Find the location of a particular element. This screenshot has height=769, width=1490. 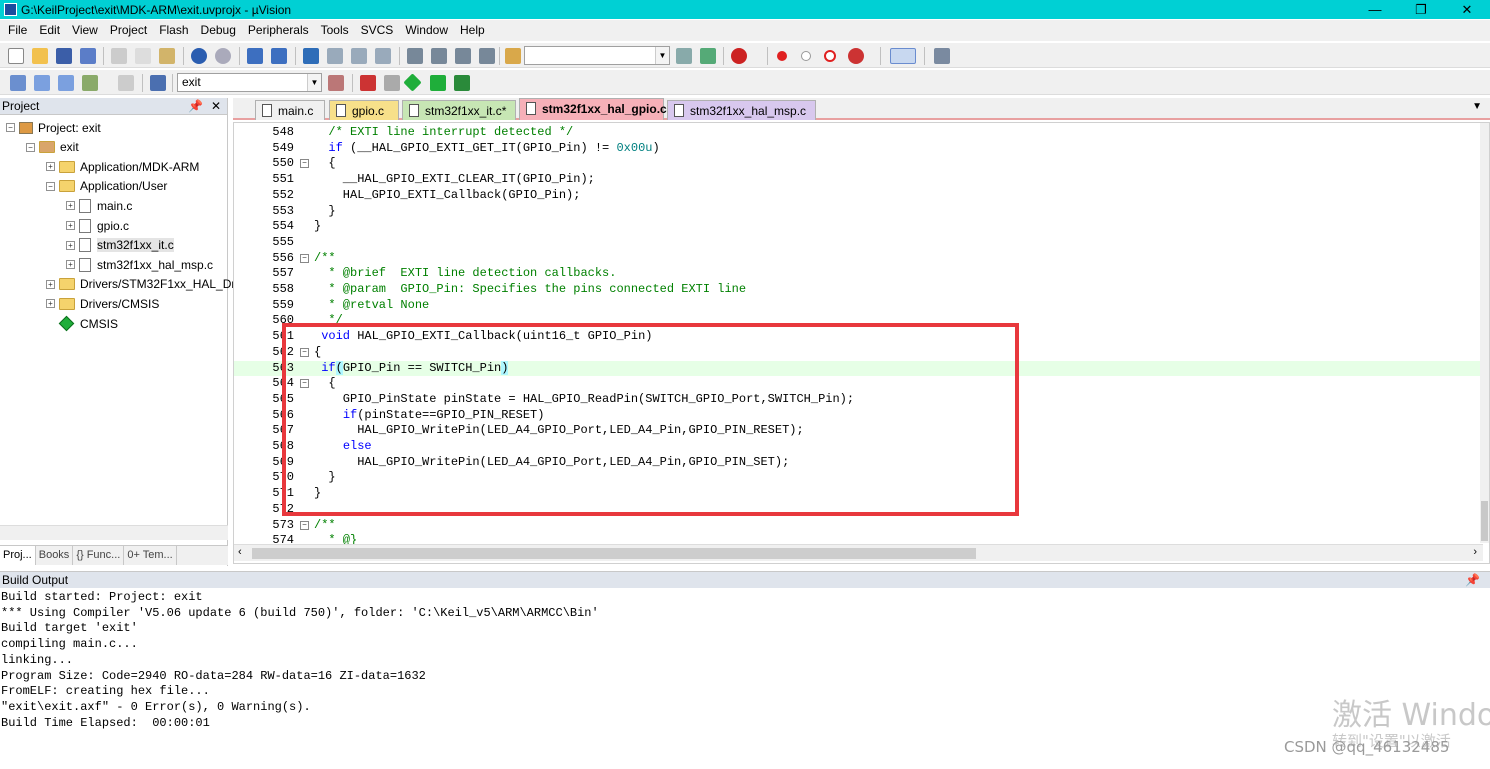

editor-tab: stm32f1xx_it.c* is located at coordinates (459, 110).